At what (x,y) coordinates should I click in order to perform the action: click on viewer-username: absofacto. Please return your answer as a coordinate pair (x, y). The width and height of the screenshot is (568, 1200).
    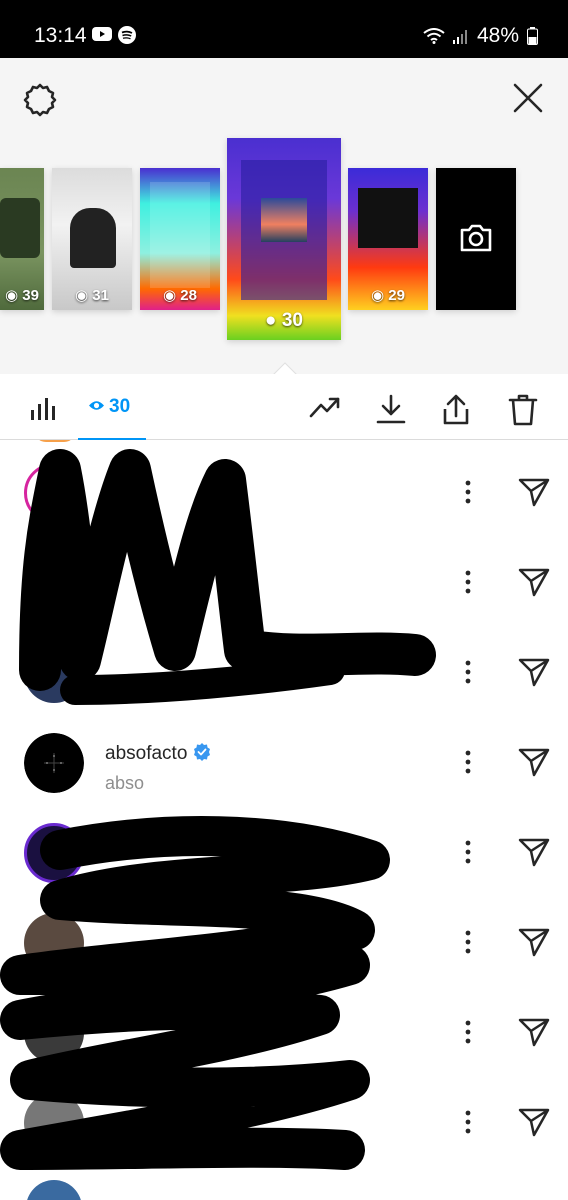
    Looking at the image, I should click on (158, 754).